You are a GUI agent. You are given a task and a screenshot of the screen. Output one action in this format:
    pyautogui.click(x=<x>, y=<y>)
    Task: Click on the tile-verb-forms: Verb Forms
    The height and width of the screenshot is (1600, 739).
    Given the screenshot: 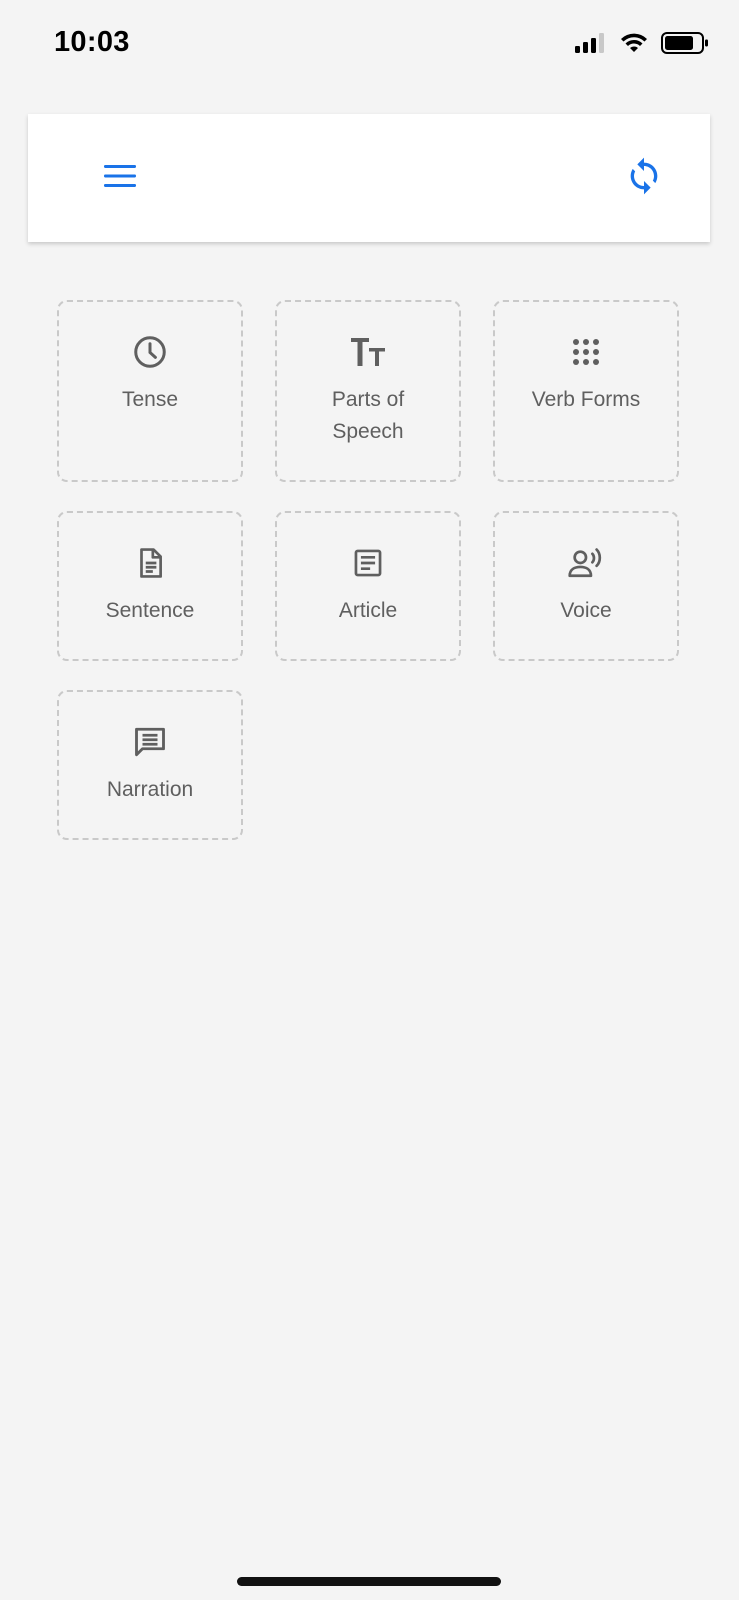 What is the action you would take?
    pyautogui.click(x=586, y=391)
    